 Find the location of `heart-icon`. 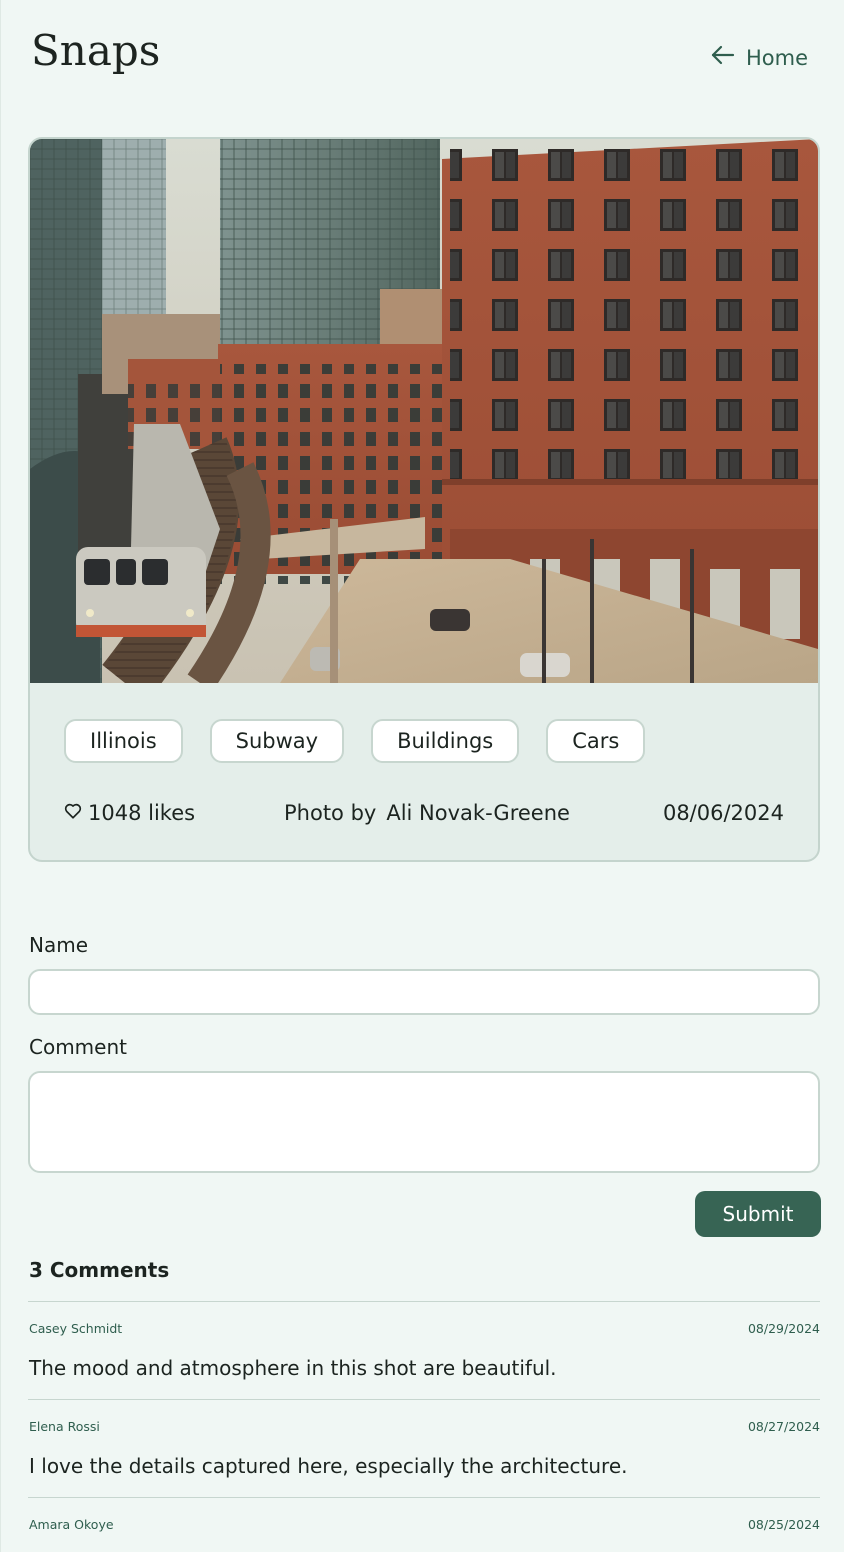

heart-icon is located at coordinates (73, 813).